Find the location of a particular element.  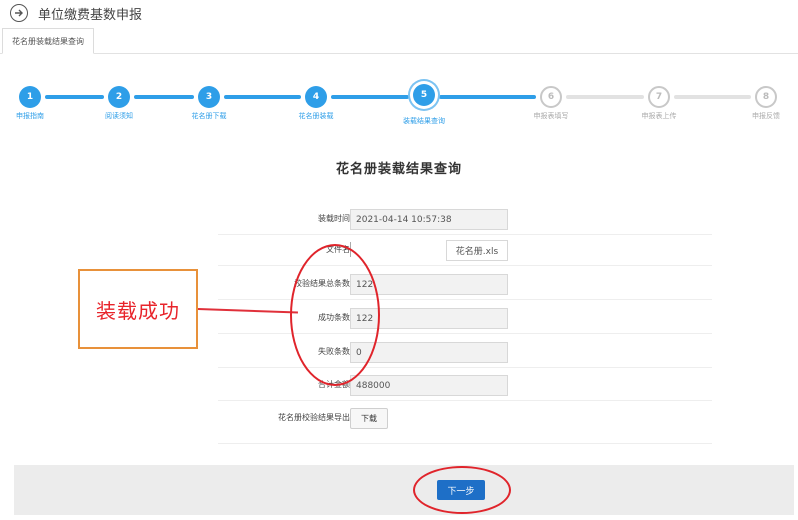

page-title: 单位缴费基数申报 is located at coordinates (90, 15).